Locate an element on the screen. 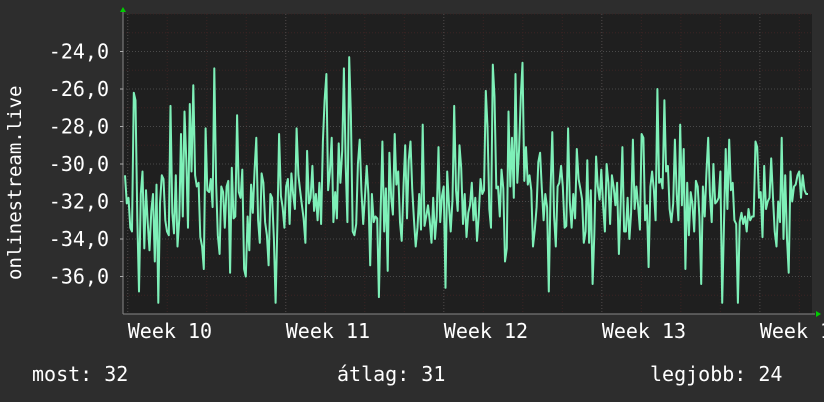  x-tick-label: Week 13 is located at coordinates (644, 331).